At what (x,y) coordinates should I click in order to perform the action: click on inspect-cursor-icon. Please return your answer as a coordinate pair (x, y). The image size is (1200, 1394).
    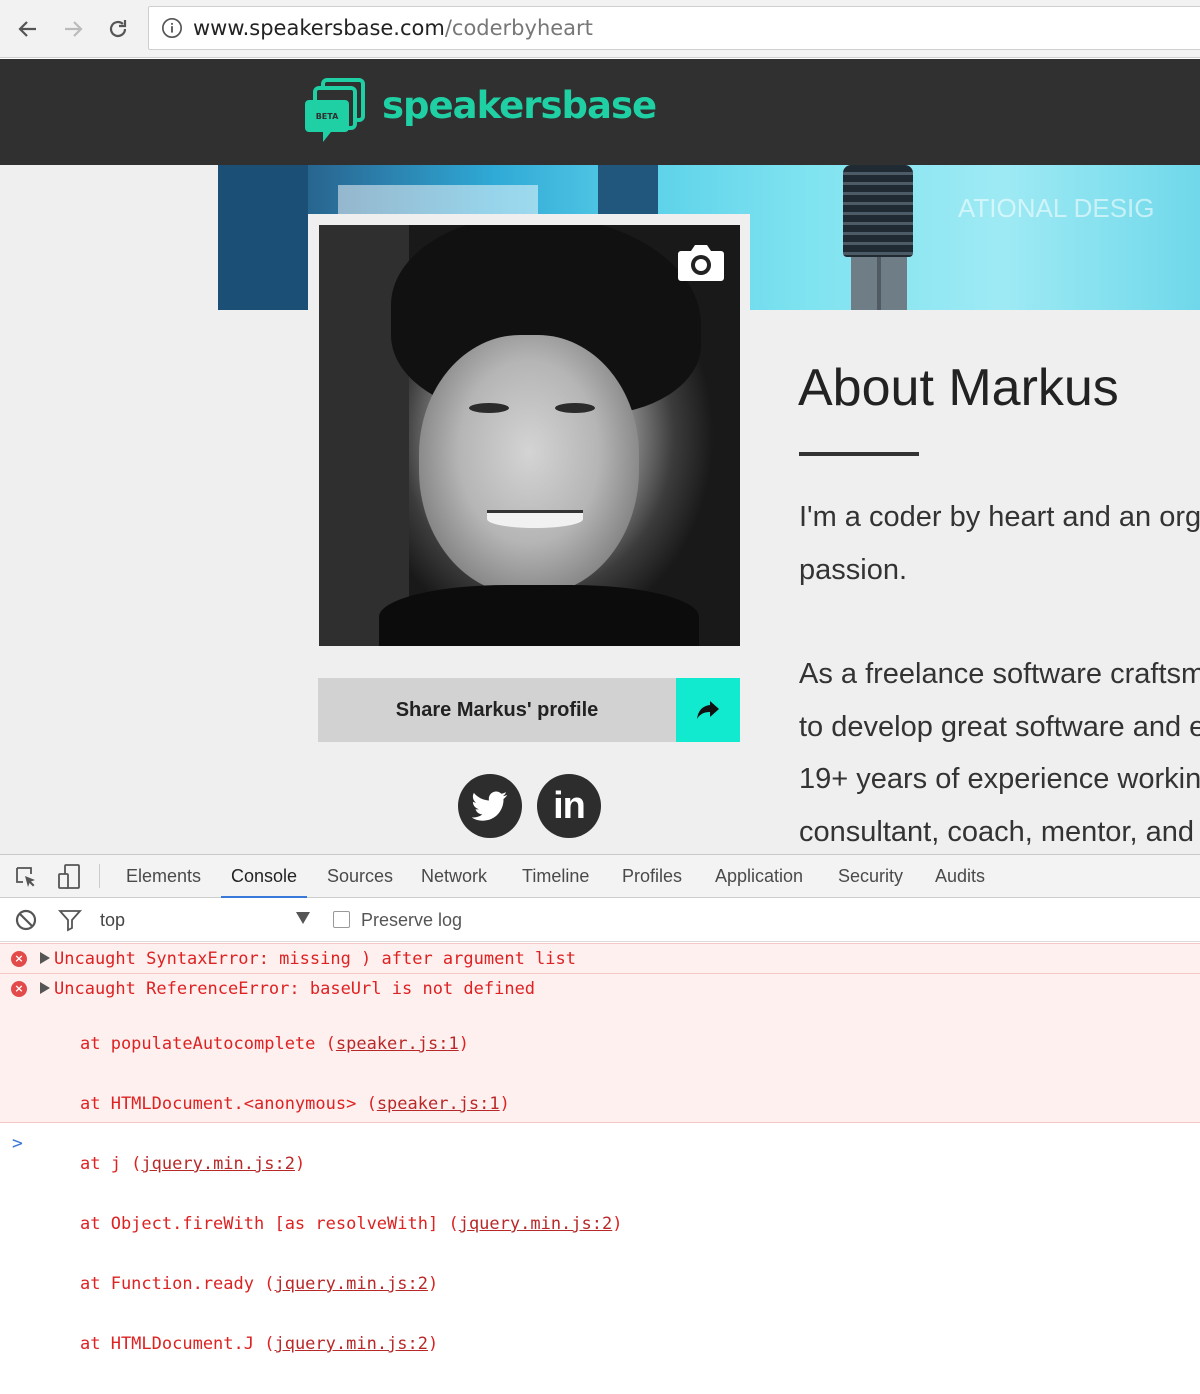
    Looking at the image, I should click on (25, 877).